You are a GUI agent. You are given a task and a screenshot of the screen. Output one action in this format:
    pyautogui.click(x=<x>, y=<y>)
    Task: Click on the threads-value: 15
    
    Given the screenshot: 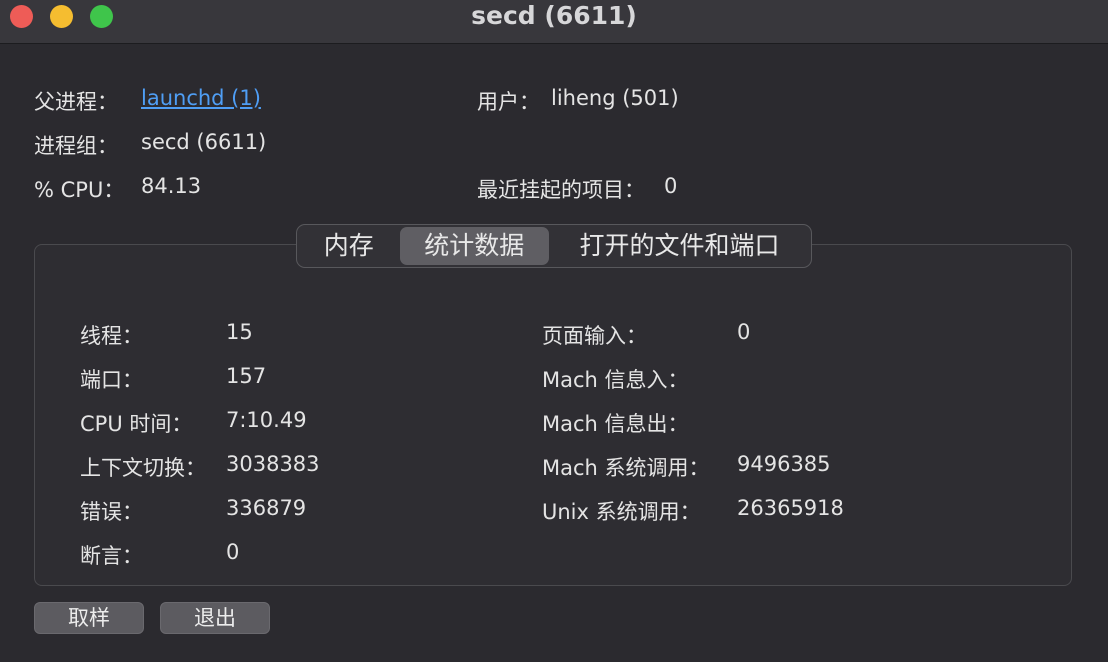 What is the action you would take?
    pyautogui.click(x=239, y=332)
    